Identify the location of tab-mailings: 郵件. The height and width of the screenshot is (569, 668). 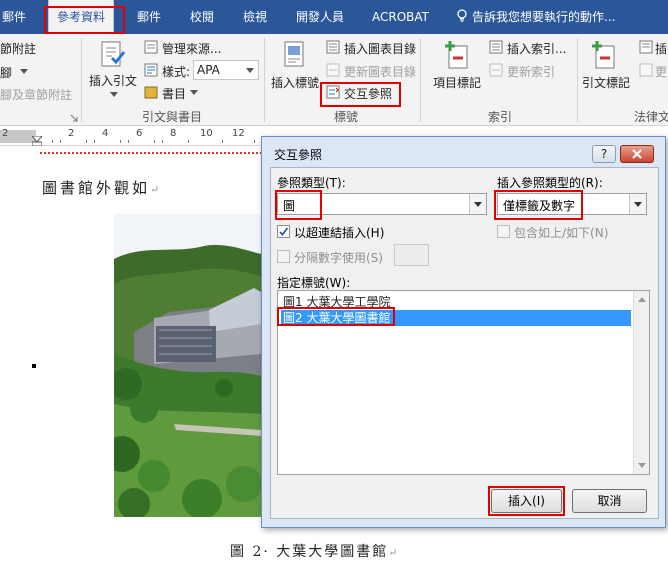
(149, 17).